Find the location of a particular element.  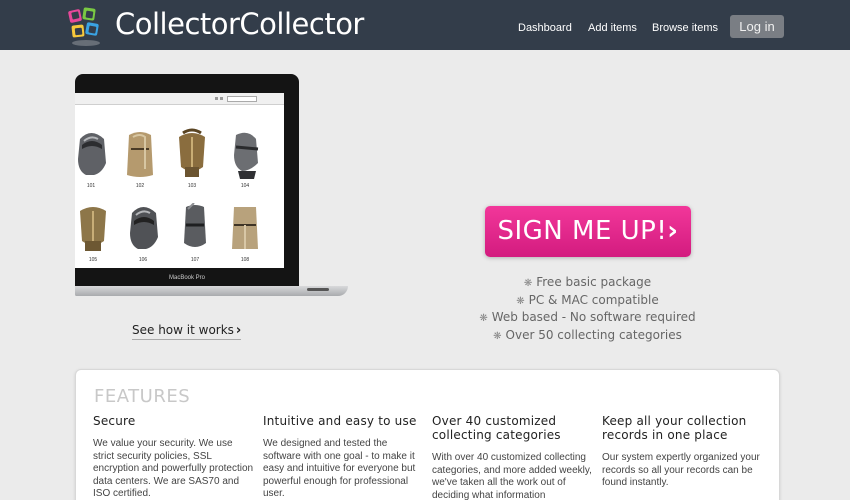

laptop-screen: 101 102 103 104 105 106 107 108 is located at coordinates (179, 180).